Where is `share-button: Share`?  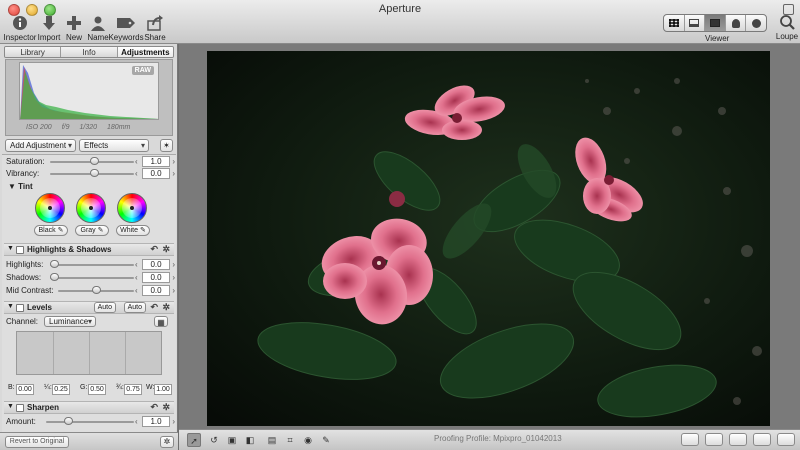
share-button: Share is located at coordinates (155, 28).